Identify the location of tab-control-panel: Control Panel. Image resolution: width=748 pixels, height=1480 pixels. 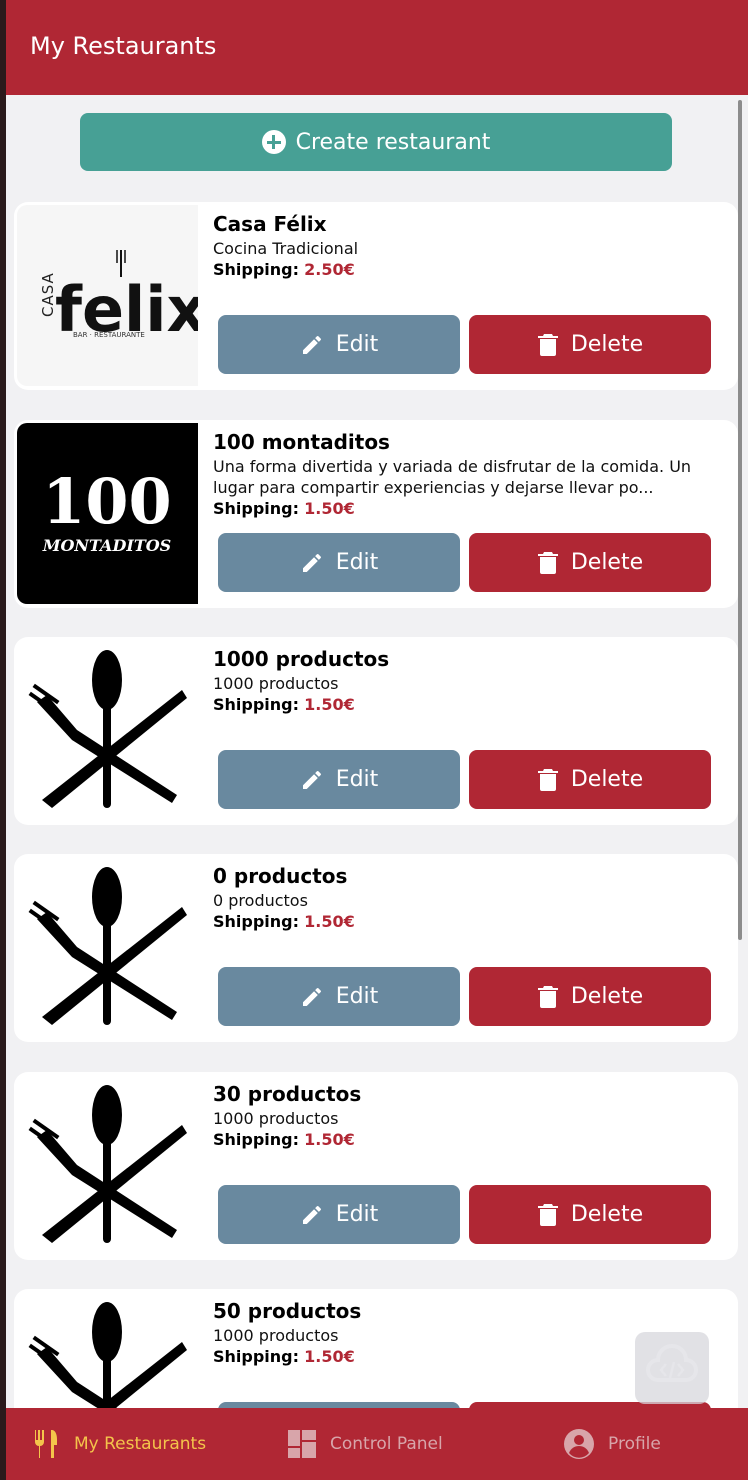
(364, 1444).